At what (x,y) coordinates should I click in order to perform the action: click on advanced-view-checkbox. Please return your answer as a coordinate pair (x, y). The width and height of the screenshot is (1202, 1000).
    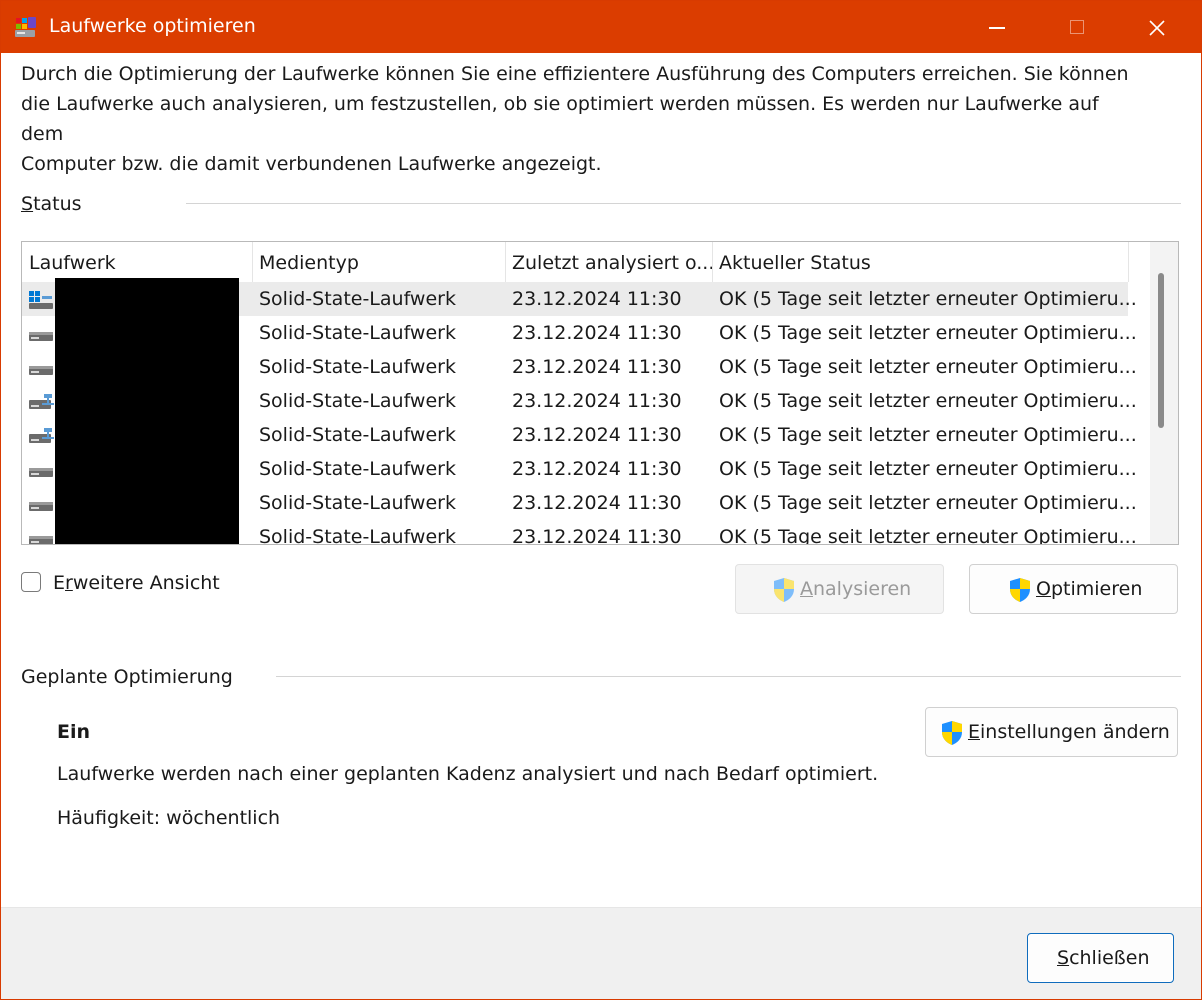
    Looking at the image, I should click on (31, 582).